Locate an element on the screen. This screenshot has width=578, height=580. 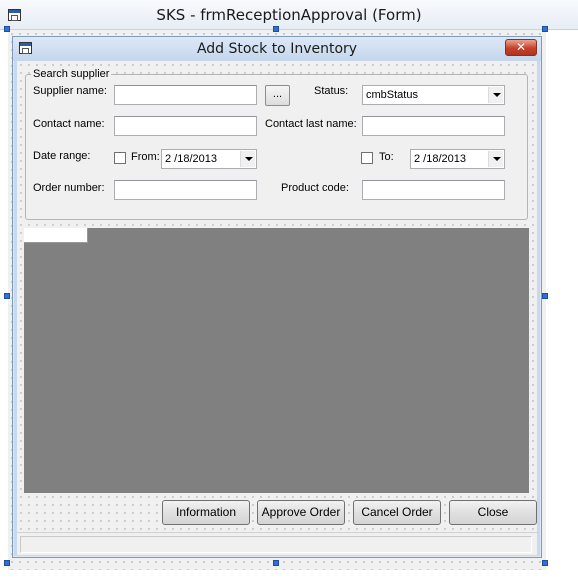
status-combobox: cmbStatus is located at coordinates (433, 95).